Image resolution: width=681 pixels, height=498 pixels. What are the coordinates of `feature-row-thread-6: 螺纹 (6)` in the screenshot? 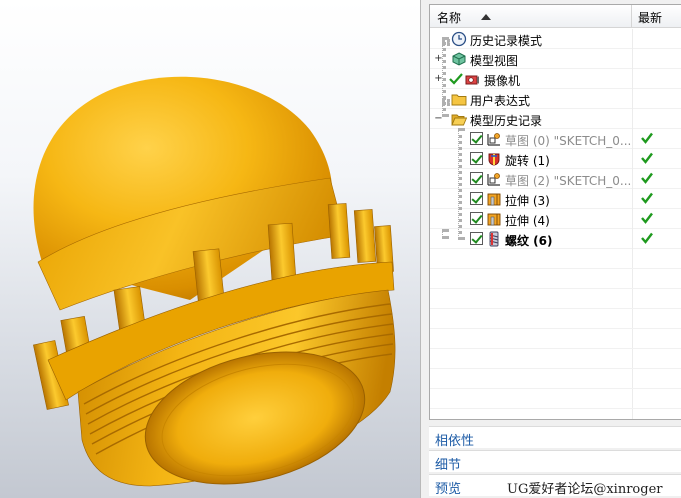 It's located at (555, 239).